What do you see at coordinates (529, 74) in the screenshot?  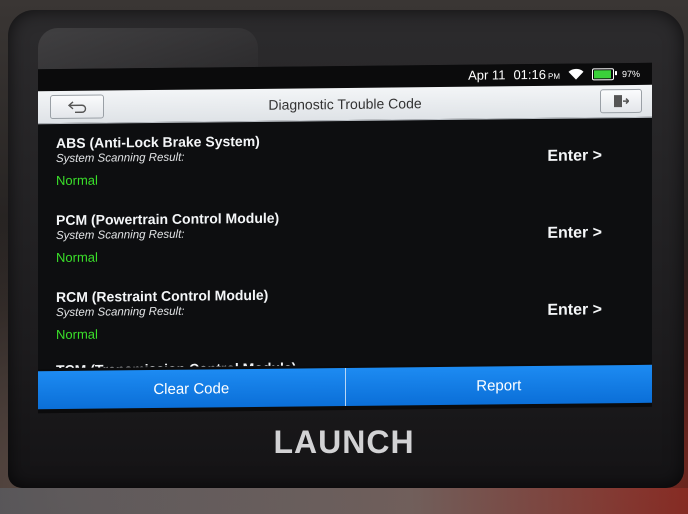 I see `status-time-value: 01:16` at bounding box center [529, 74].